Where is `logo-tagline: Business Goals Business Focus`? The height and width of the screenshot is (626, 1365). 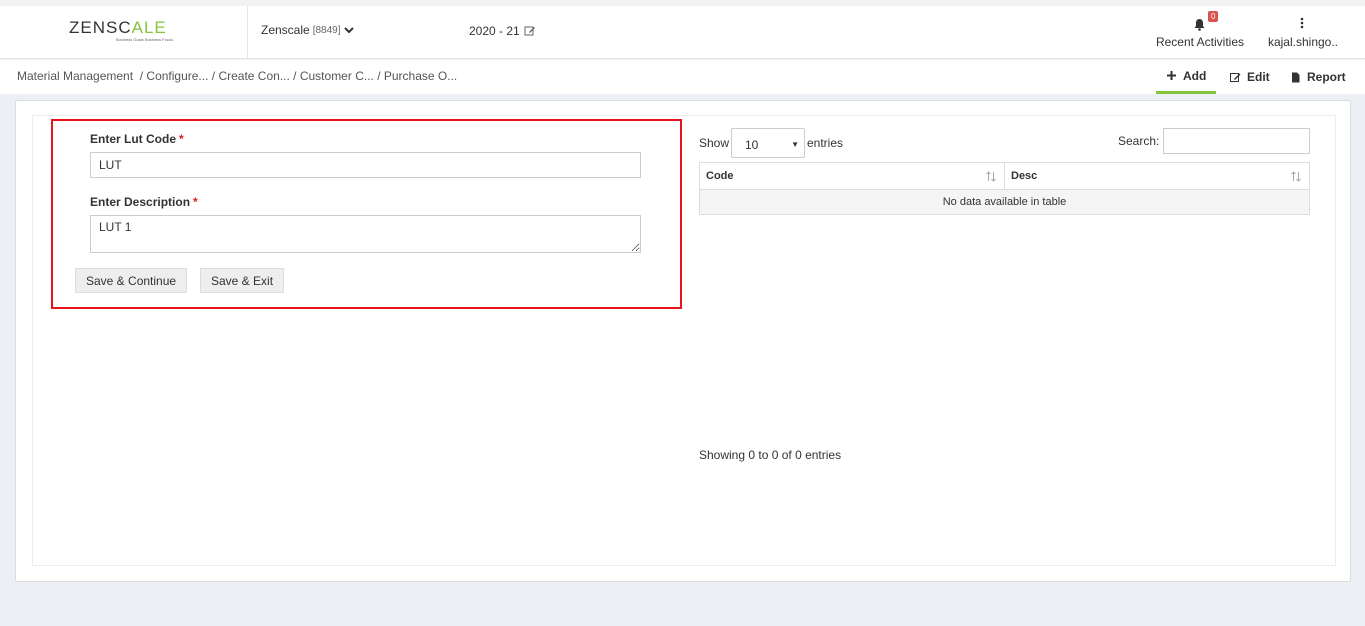
logo-tagline: Business Goals Business Focus is located at coordinates (145, 39).